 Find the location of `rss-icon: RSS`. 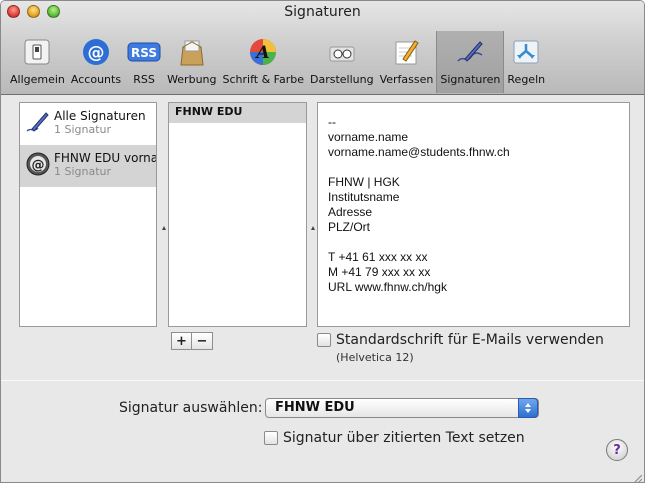

rss-icon: RSS is located at coordinates (144, 52).